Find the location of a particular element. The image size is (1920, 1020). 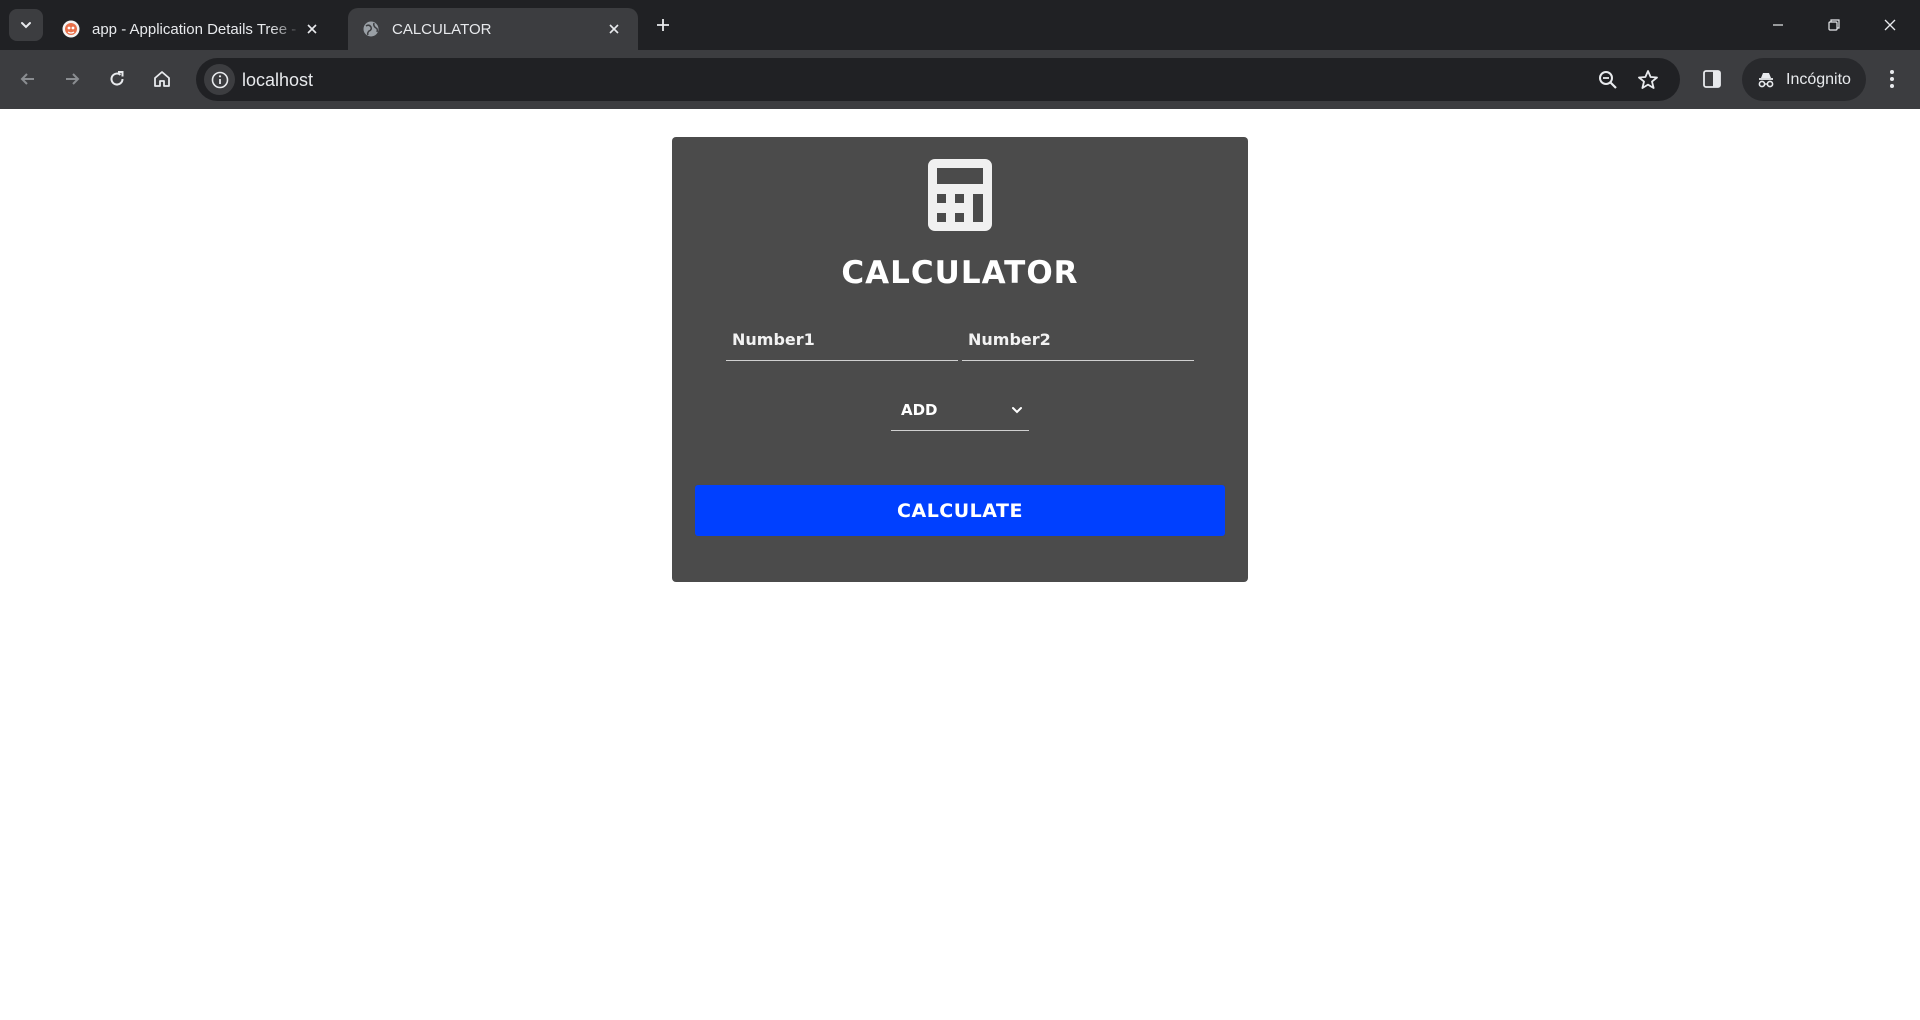

app-logo-icon is located at coordinates (71, 29).